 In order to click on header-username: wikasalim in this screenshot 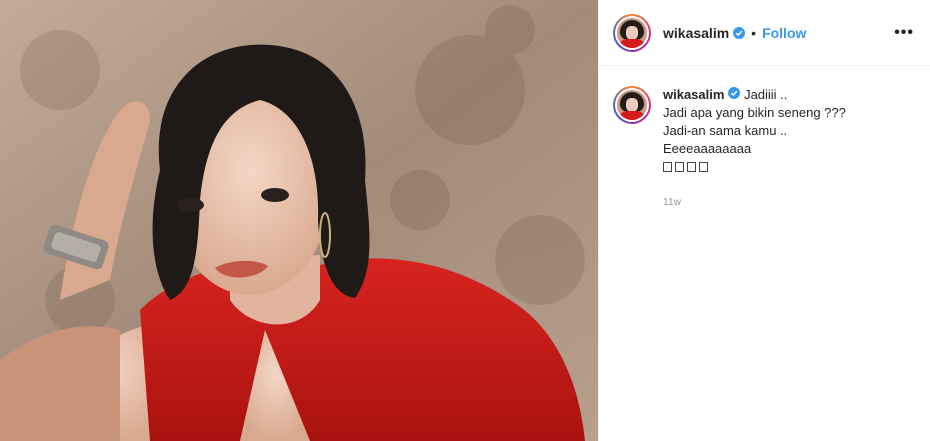, I will do `click(696, 33)`.